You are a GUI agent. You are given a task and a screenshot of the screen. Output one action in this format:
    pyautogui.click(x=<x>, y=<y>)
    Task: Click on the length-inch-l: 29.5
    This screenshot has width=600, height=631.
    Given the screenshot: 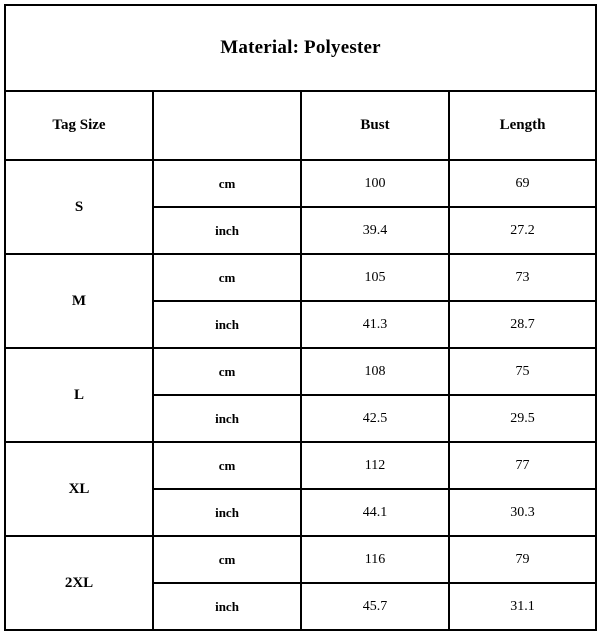 What is the action you would take?
    pyautogui.click(x=522, y=418)
    